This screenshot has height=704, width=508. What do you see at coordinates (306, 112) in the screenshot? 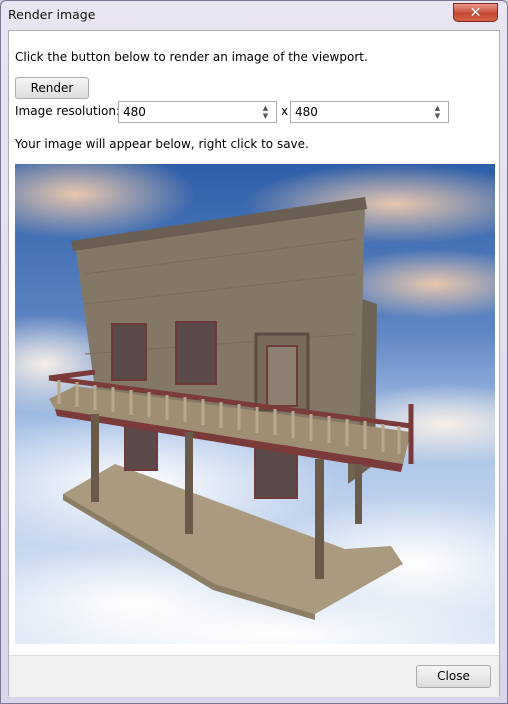
I see `height-value: 480` at bounding box center [306, 112].